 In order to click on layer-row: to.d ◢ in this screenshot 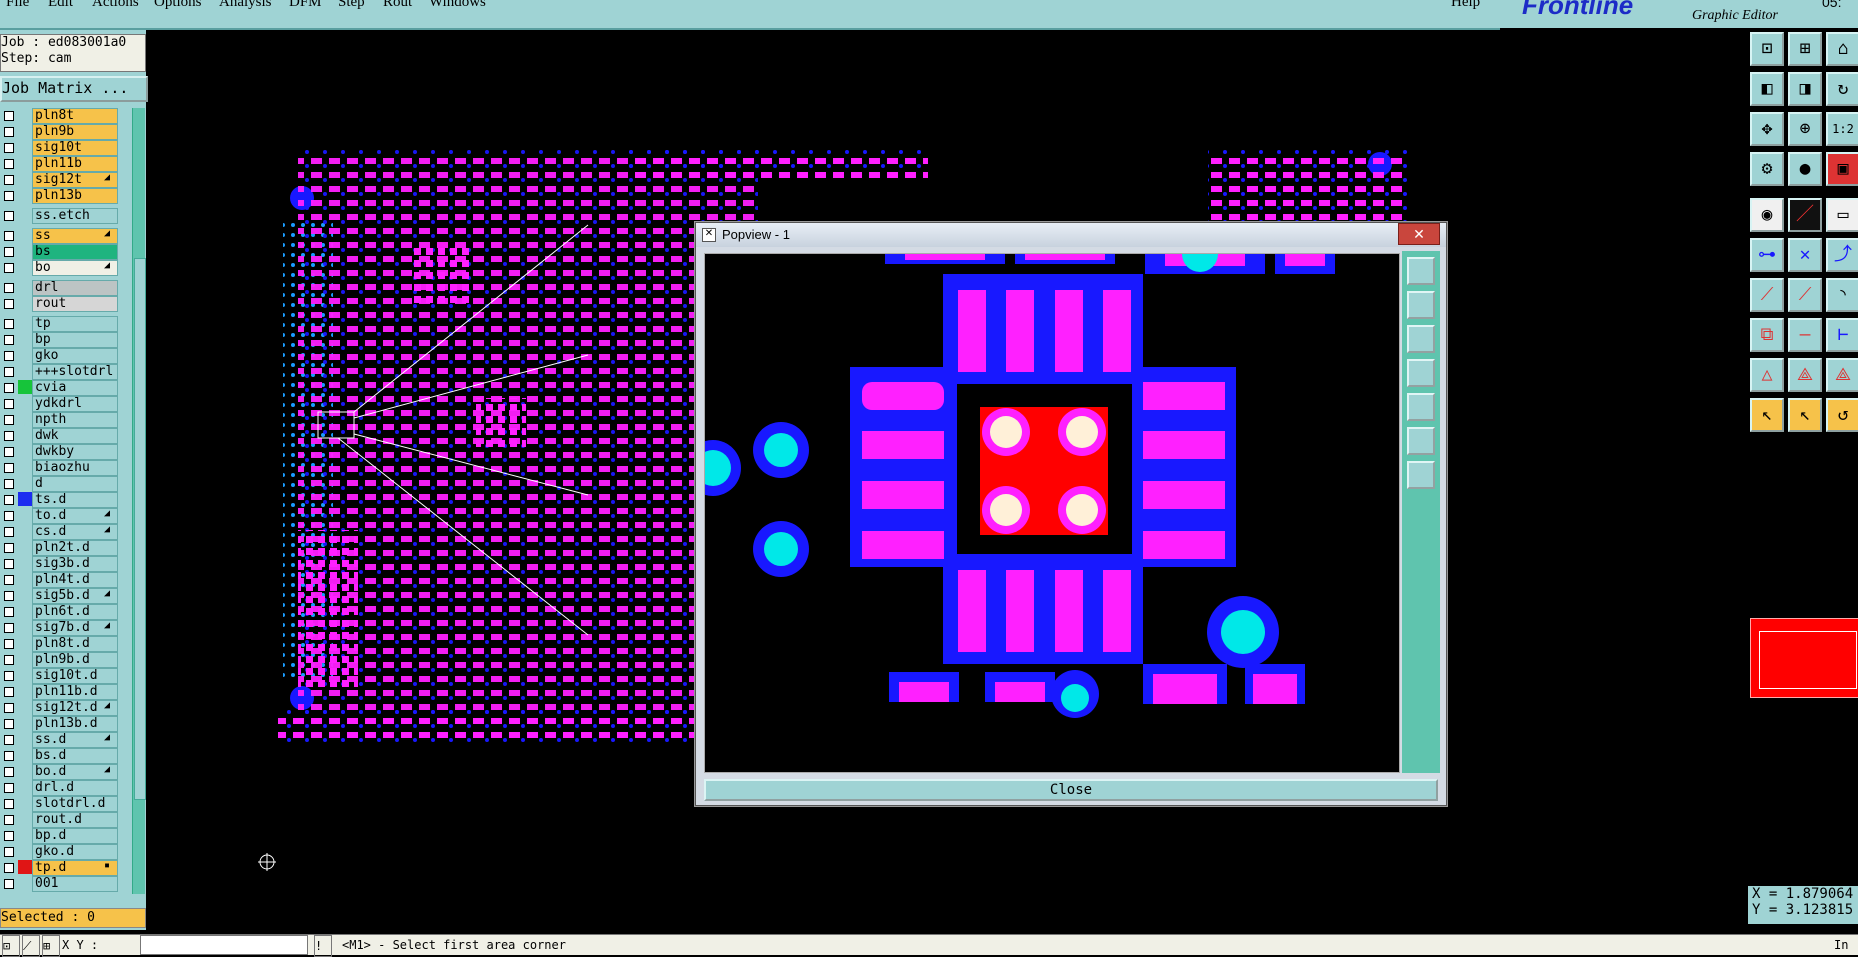, I will do `click(66, 516)`.